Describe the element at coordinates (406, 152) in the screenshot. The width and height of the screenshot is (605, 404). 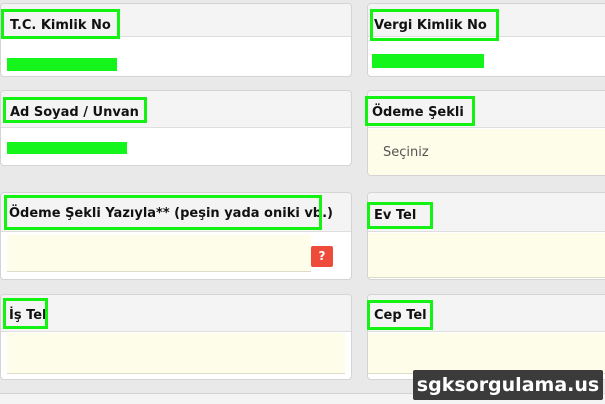
I see `odeme-sekli-selected: Seçiniz` at that location.